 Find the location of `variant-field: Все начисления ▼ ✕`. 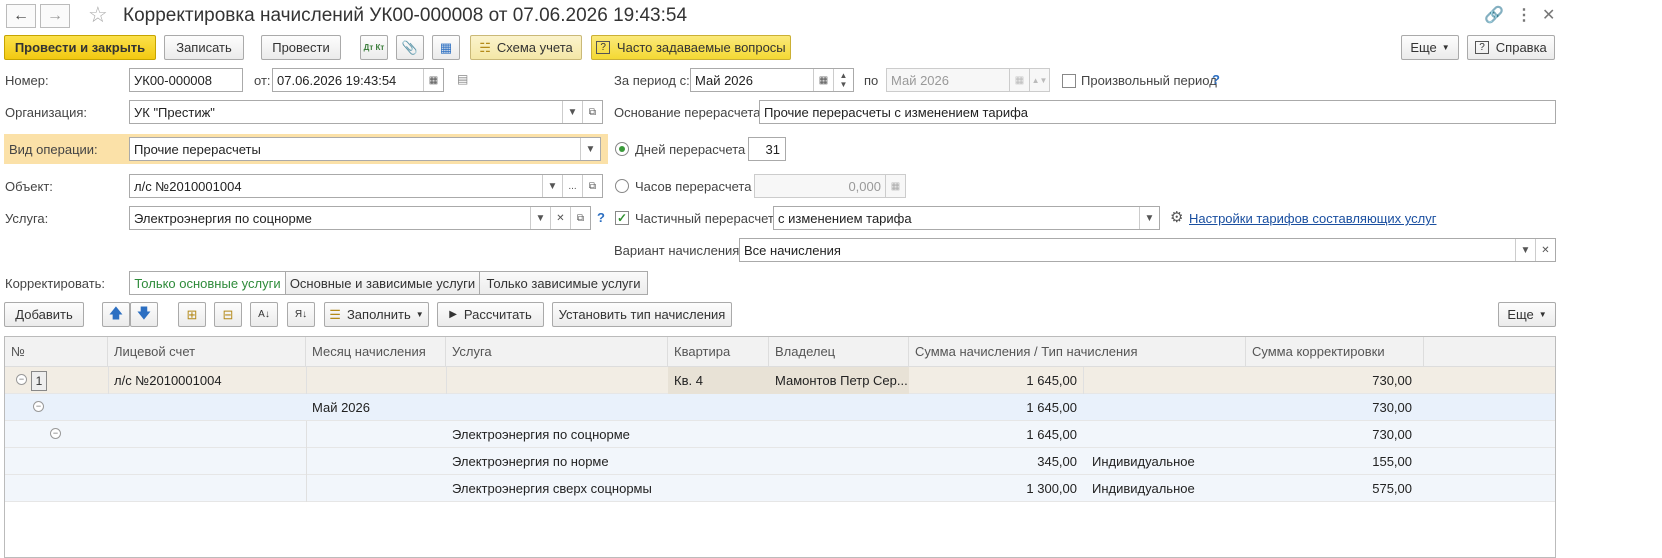

variant-field: Все начисления ▼ ✕ is located at coordinates (1147, 250).